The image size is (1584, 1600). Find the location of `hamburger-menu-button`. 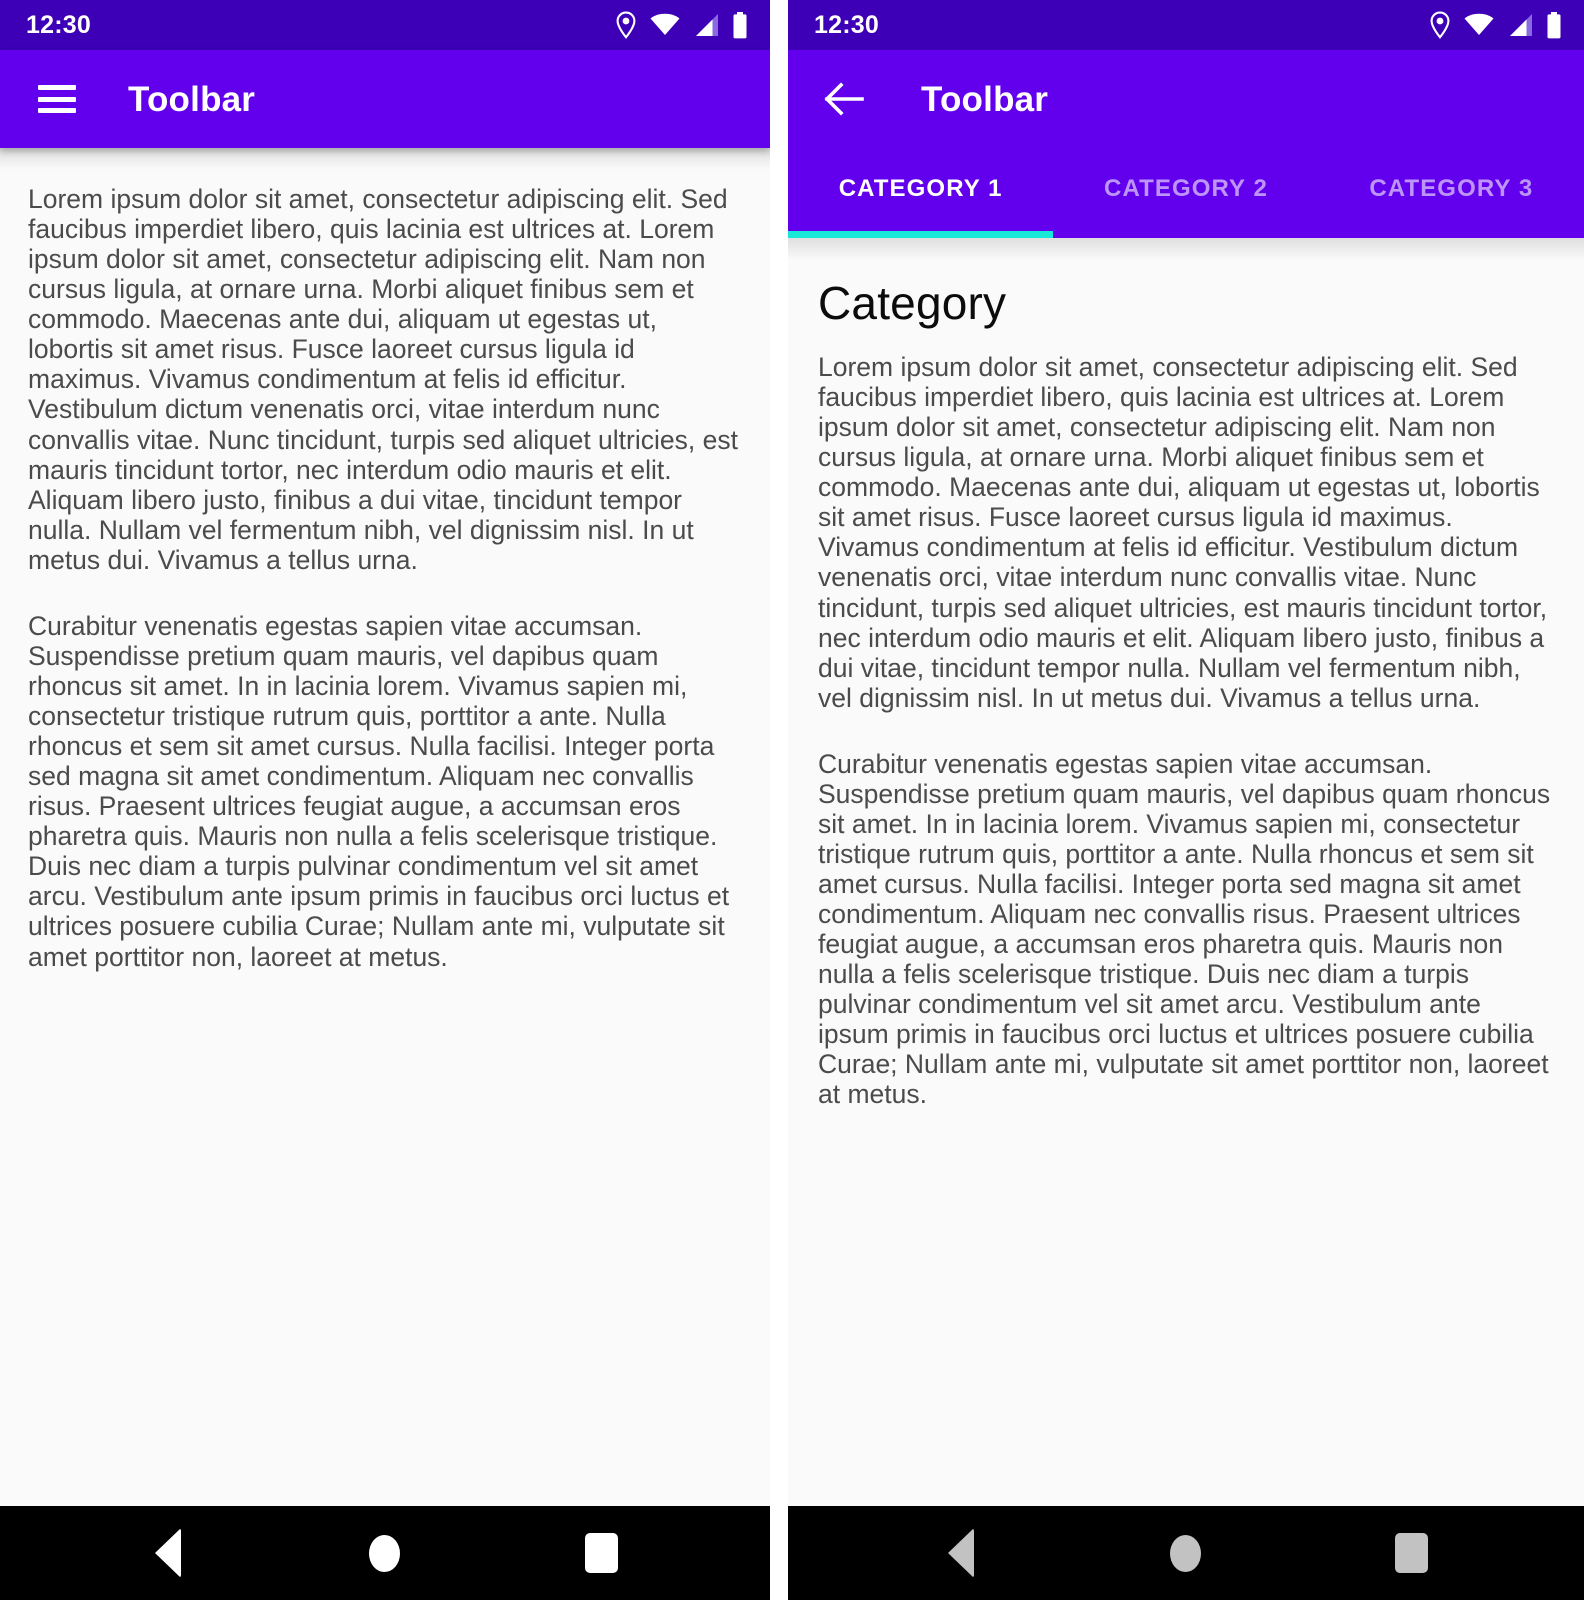

hamburger-menu-button is located at coordinates (57, 99).